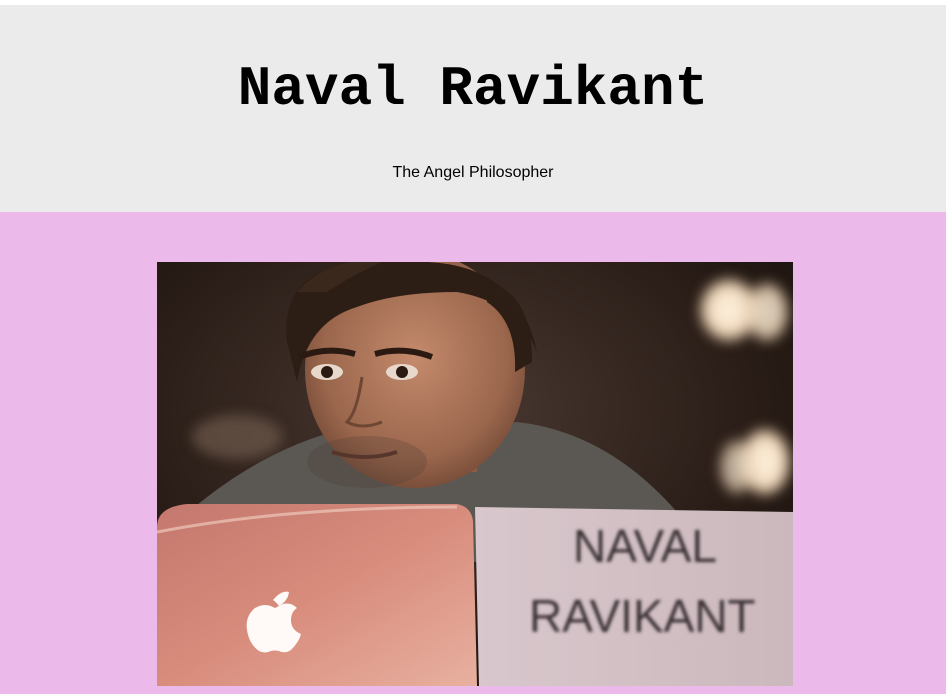 Image resolution: width=946 pixels, height=694 pixels. What do you see at coordinates (473, 89) in the screenshot?
I see `page-title: Naval Ravikant` at bounding box center [473, 89].